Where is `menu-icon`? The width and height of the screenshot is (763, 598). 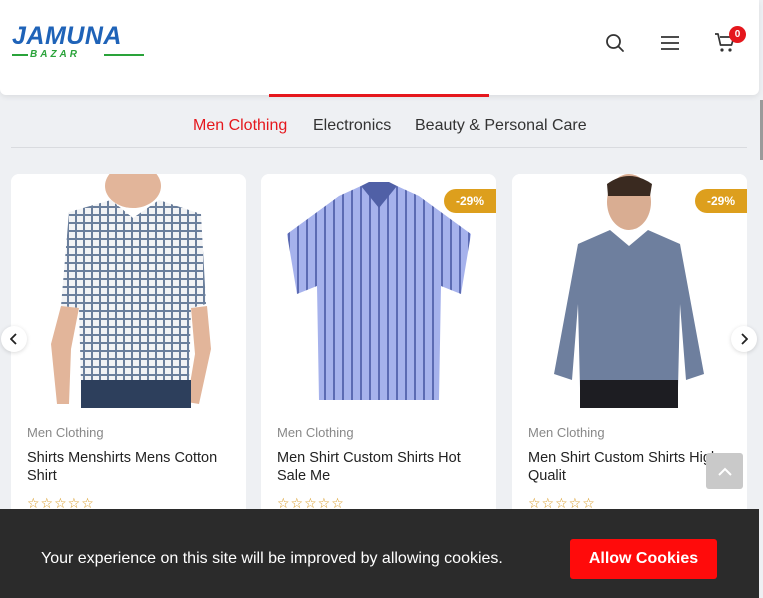
menu-icon is located at coordinates (670, 43).